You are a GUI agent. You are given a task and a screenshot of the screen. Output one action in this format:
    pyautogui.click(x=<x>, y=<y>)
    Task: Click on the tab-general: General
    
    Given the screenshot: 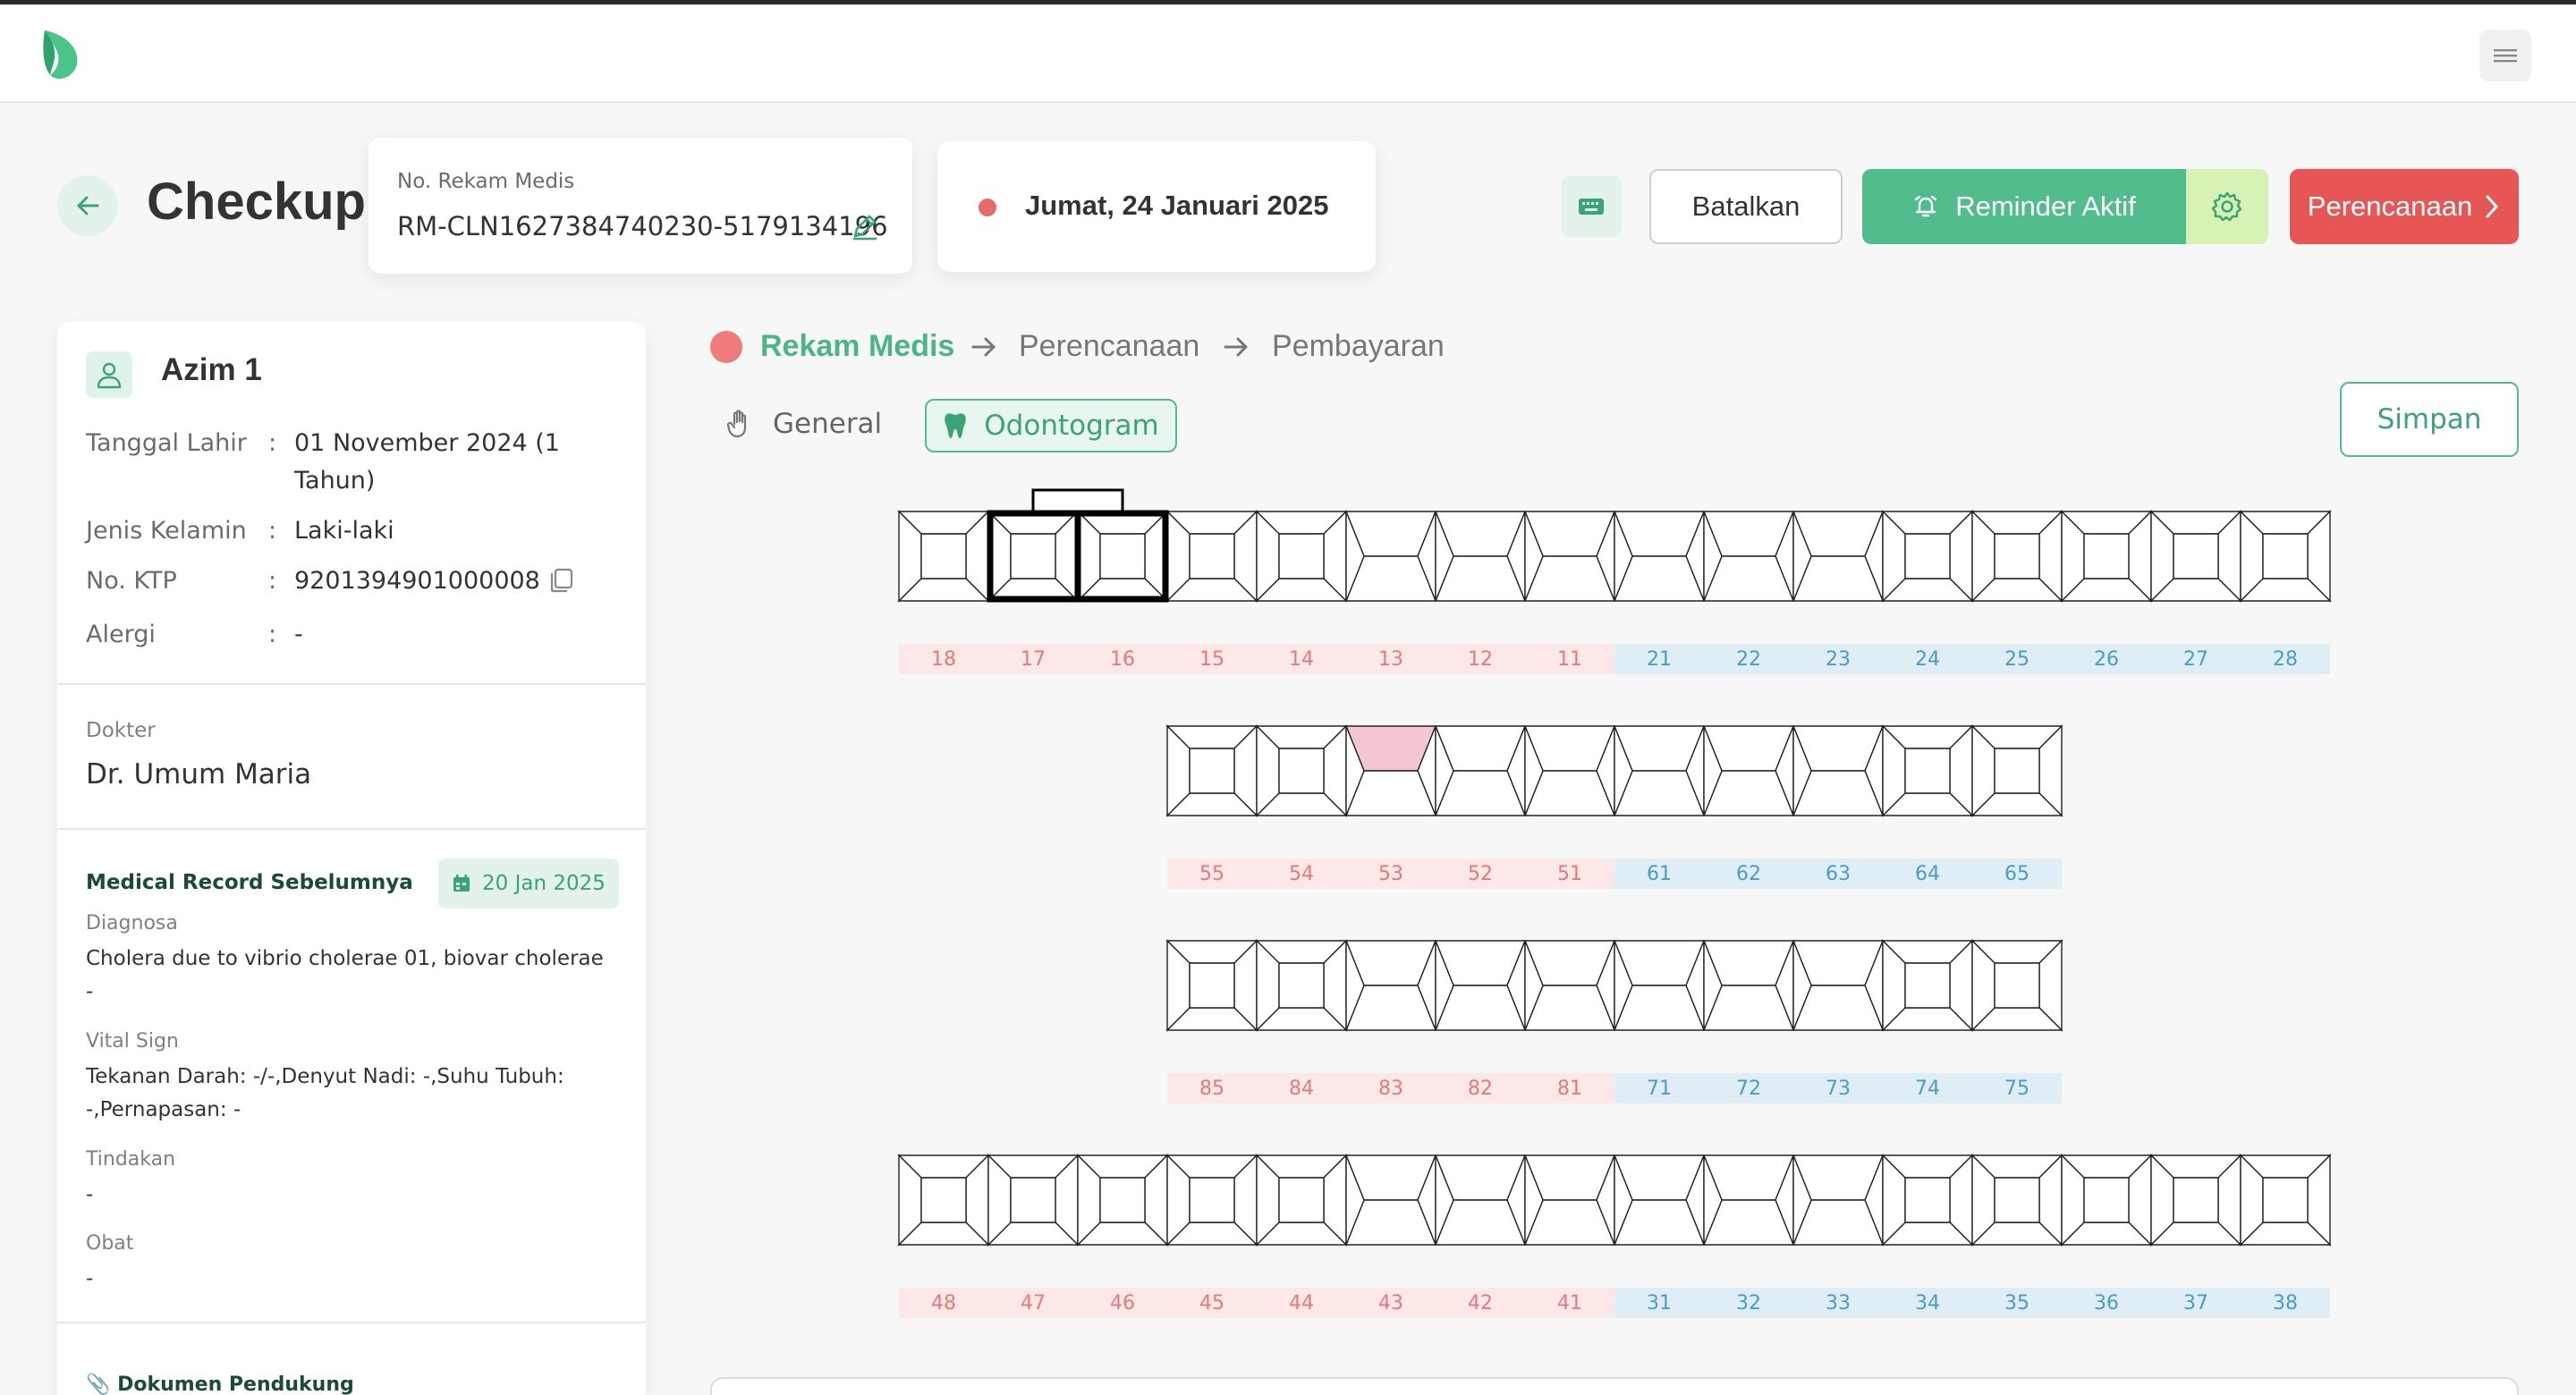 What is the action you would take?
    pyautogui.click(x=804, y=424)
    